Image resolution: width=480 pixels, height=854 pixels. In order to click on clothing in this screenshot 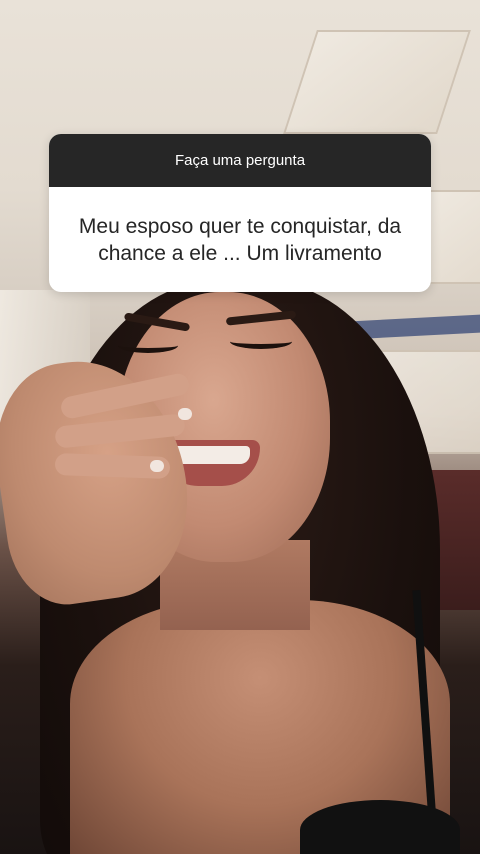, I will do `click(380, 827)`.